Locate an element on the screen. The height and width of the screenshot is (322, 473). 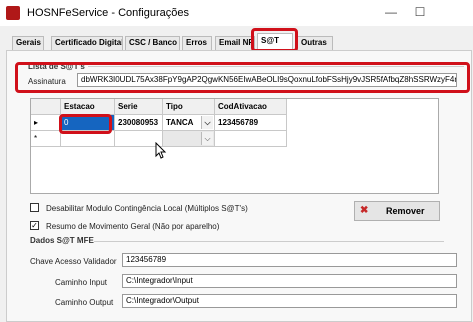
grid-corner-header is located at coordinates (46, 107).